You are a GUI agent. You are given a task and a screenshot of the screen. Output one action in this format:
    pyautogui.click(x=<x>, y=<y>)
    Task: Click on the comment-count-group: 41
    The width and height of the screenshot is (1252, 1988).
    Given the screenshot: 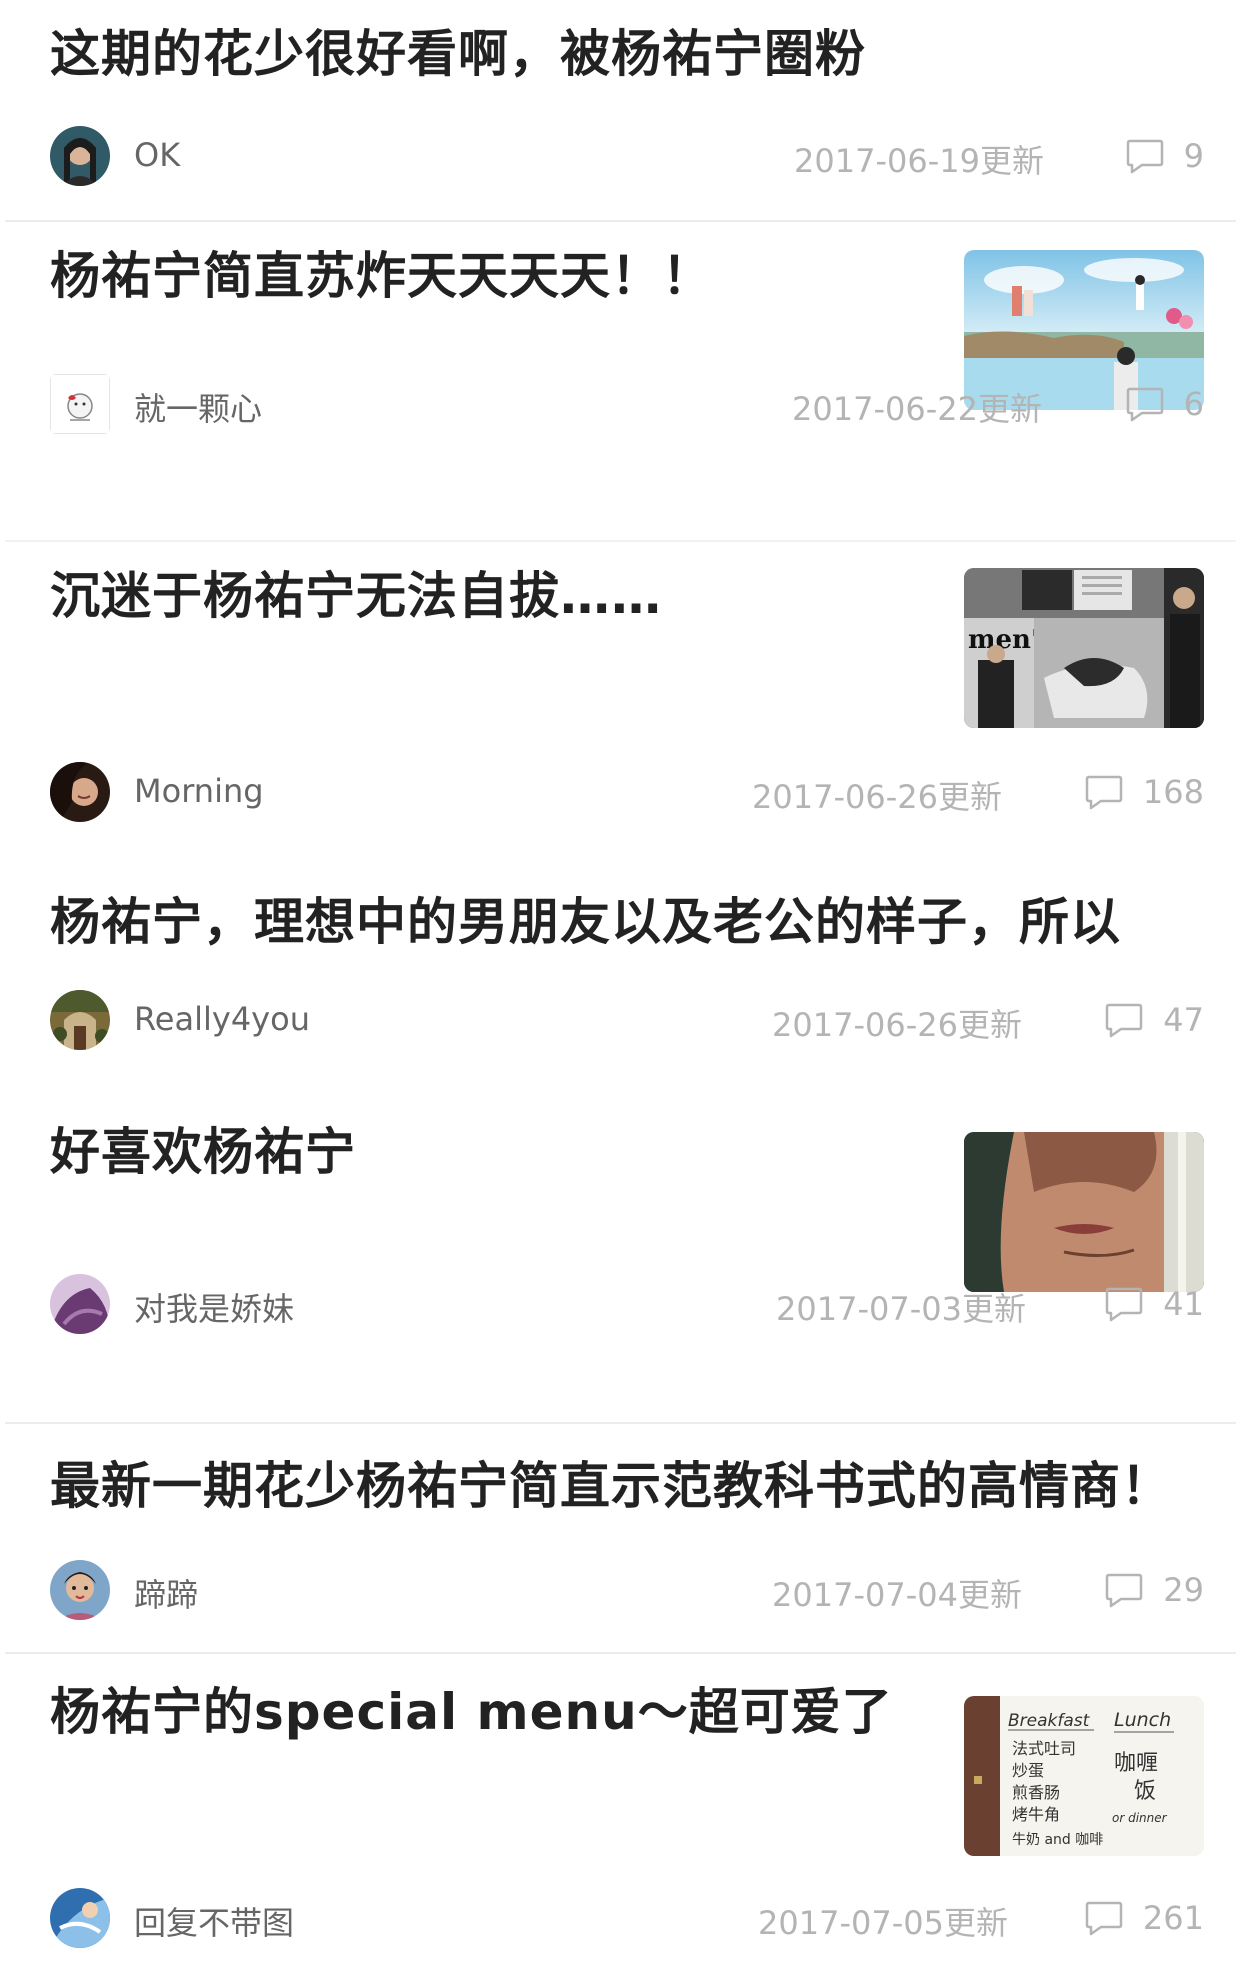 What is the action you would take?
    pyautogui.click(x=1153, y=1304)
    